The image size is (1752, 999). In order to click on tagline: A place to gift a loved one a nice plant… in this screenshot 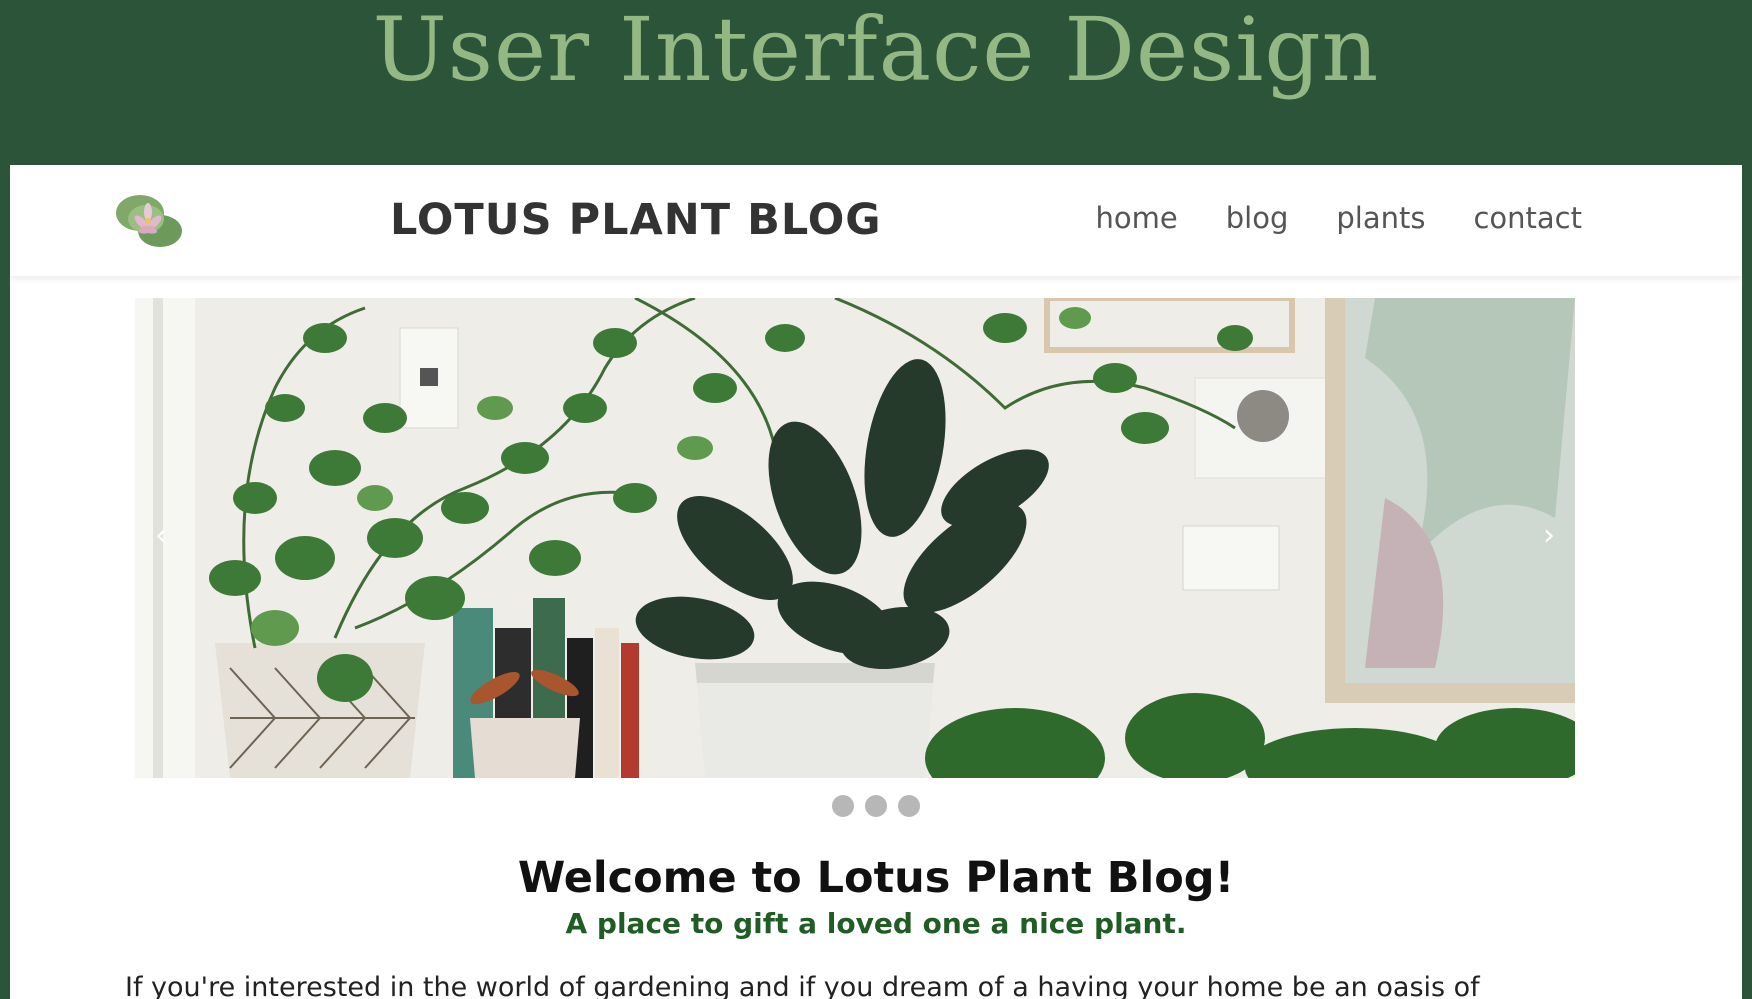, I will do `click(876, 923)`.